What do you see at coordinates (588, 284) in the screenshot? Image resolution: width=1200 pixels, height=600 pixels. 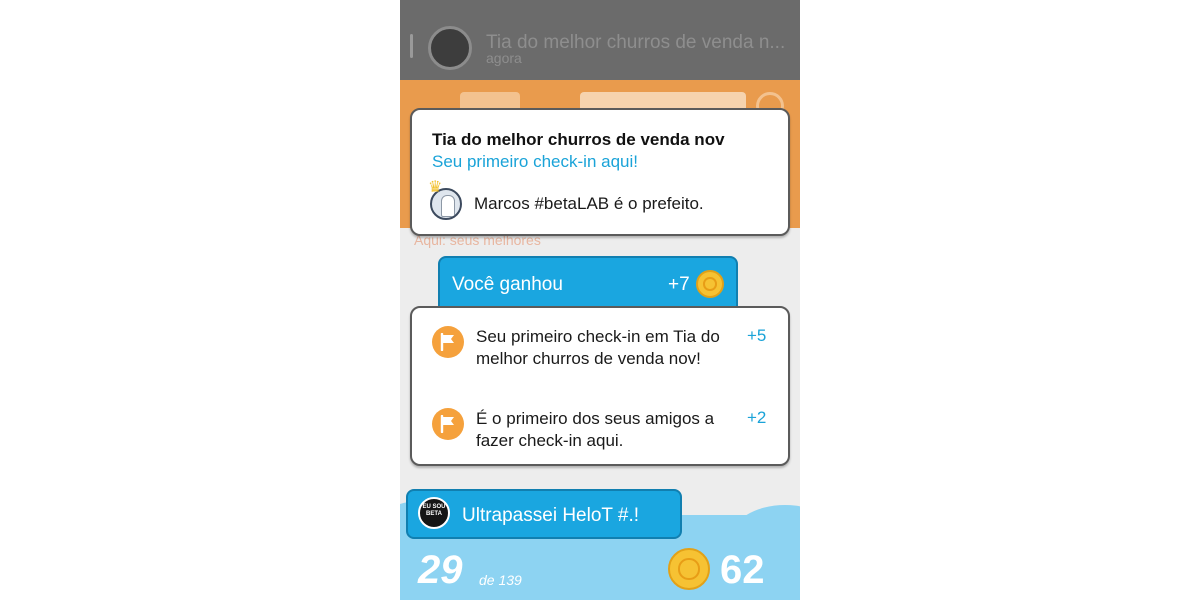 I see `earned-header: Você ganhou +7` at bounding box center [588, 284].